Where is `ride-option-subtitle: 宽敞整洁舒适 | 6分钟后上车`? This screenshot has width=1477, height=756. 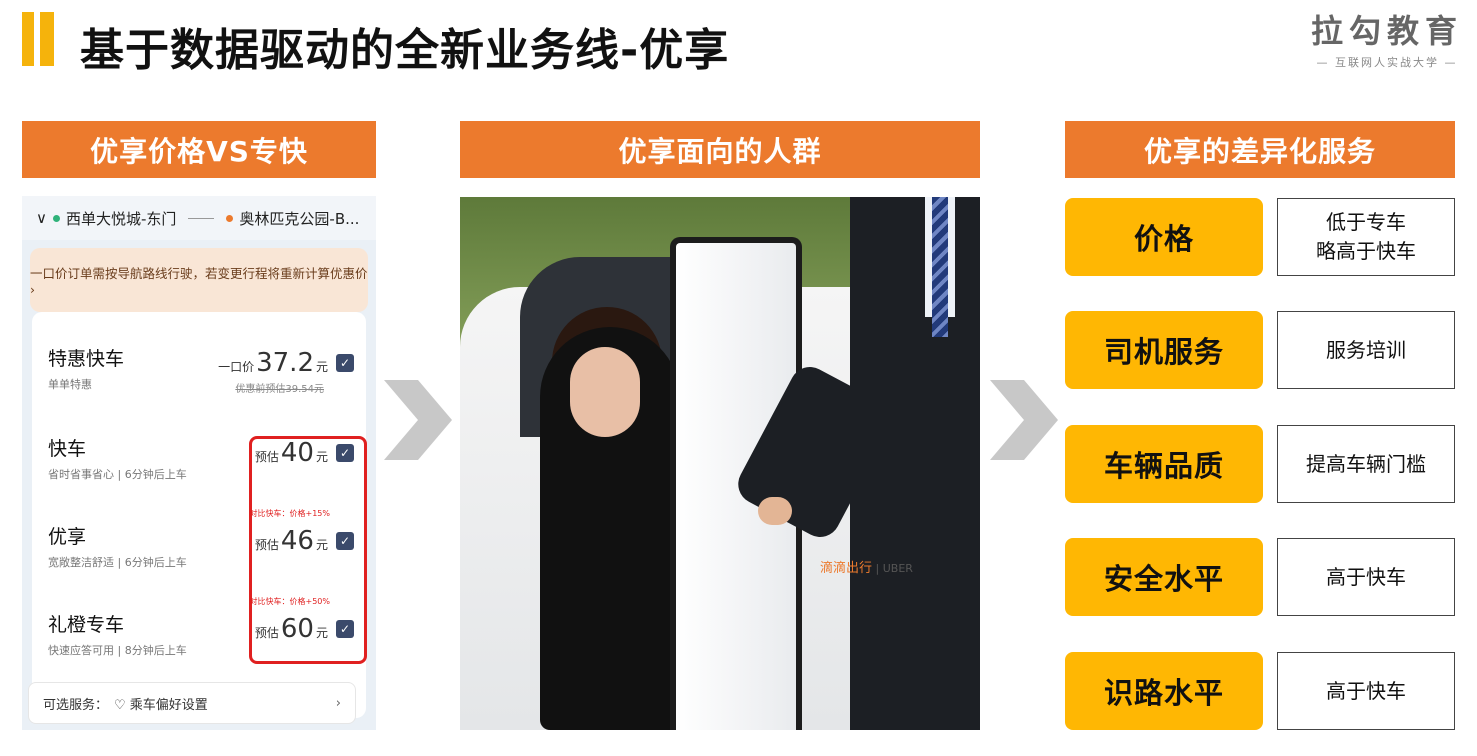
ride-option-subtitle: 宽敞整洁舒适 | 6分钟后上车 is located at coordinates (117, 562).